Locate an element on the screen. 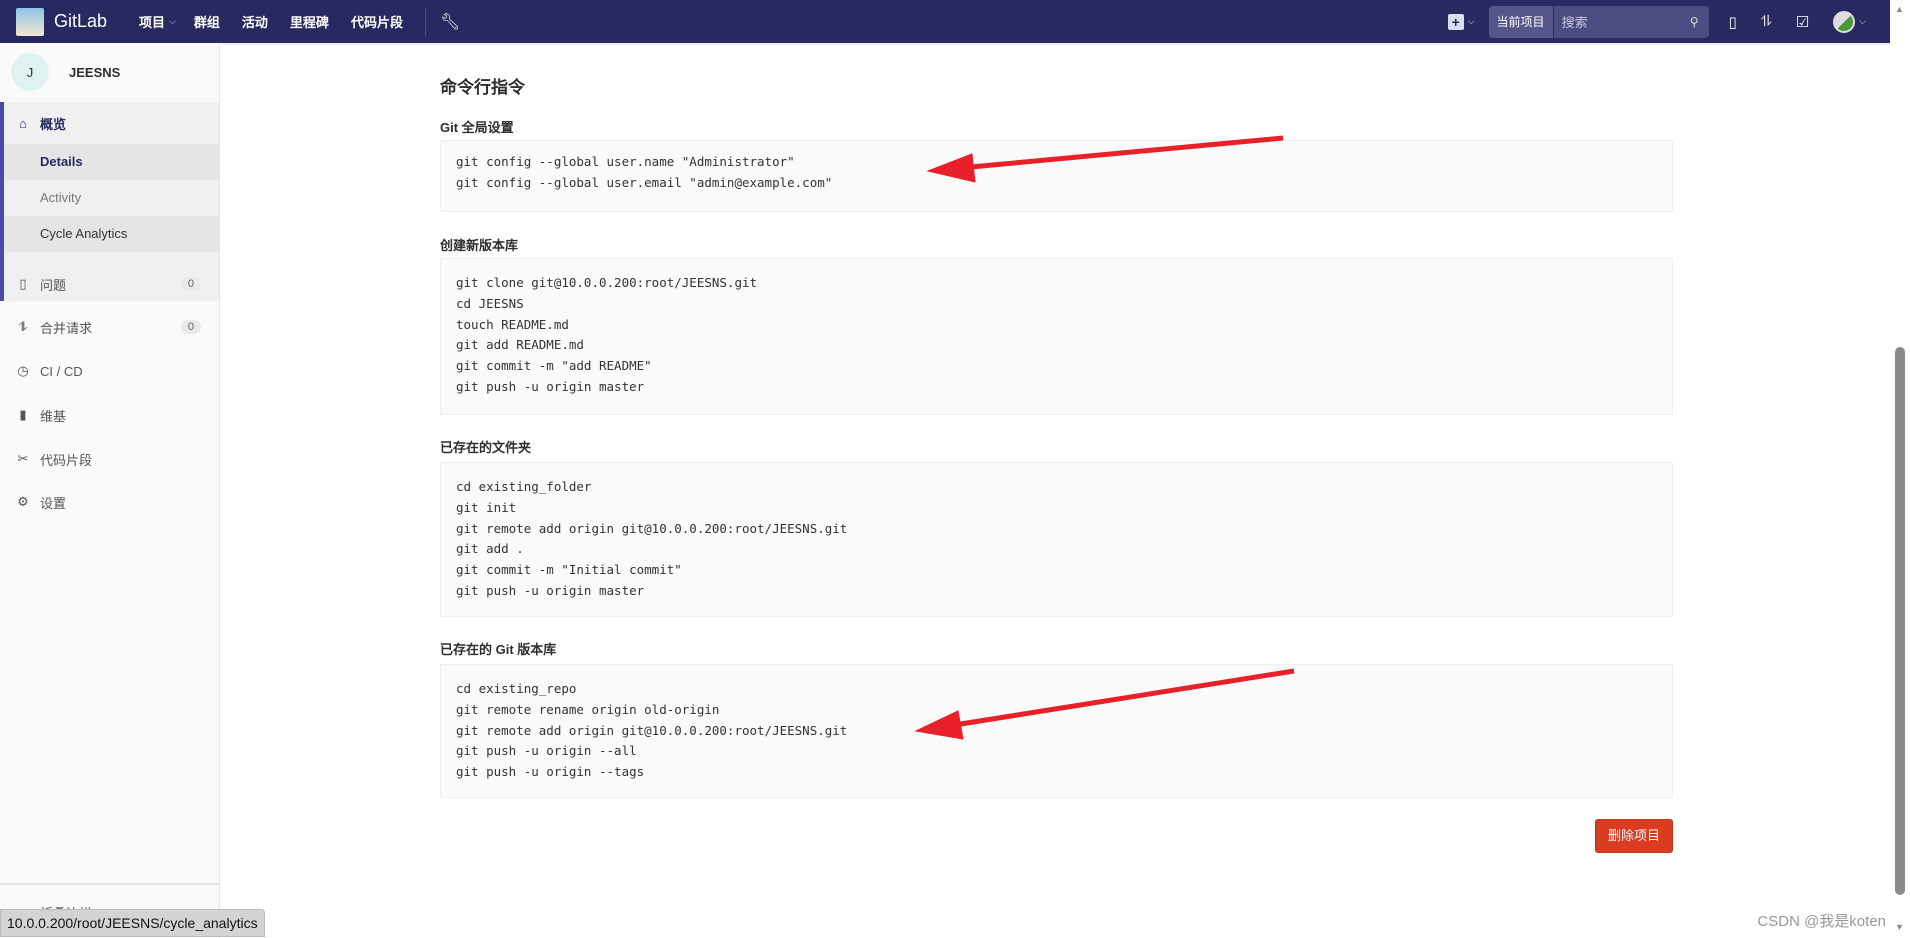 Image resolution: width=1910 pixels, height=938 pixels. wrench-icon: 🔧︎ is located at coordinates (450, 22).